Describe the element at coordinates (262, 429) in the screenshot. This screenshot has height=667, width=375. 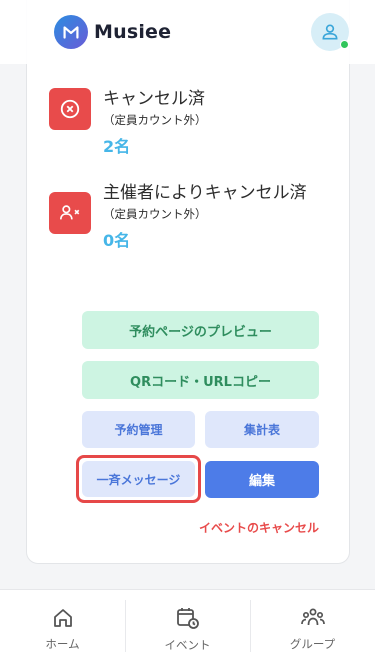
I see `summary-table-button: 集計表` at that location.